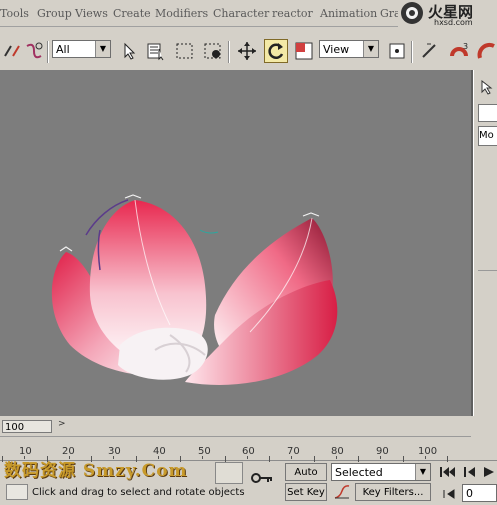 The width and height of the screenshot is (497, 505). What do you see at coordinates (306, 492) in the screenshot?
I see `set-key-button: Set Key` at bounding box center [306, 492].